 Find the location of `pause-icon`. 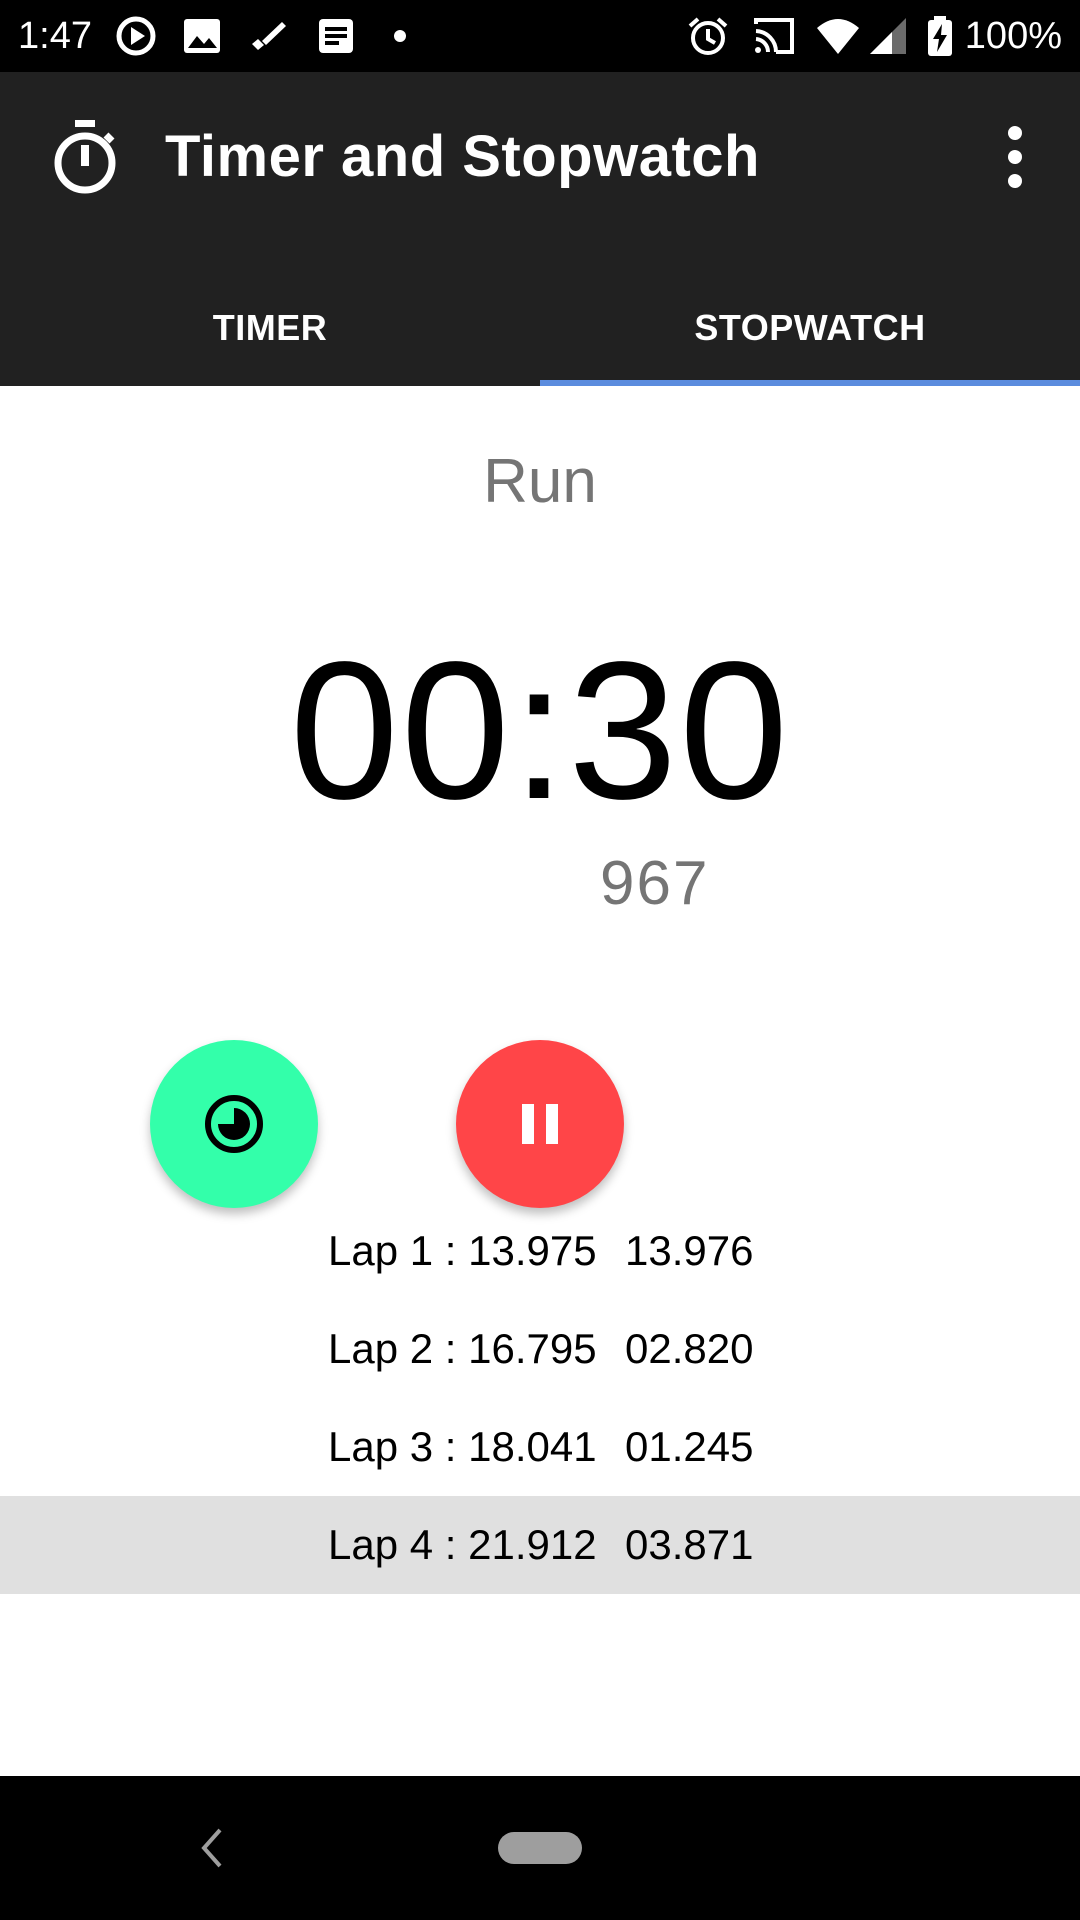

pause-icon is located at coordinates (540, 1124).